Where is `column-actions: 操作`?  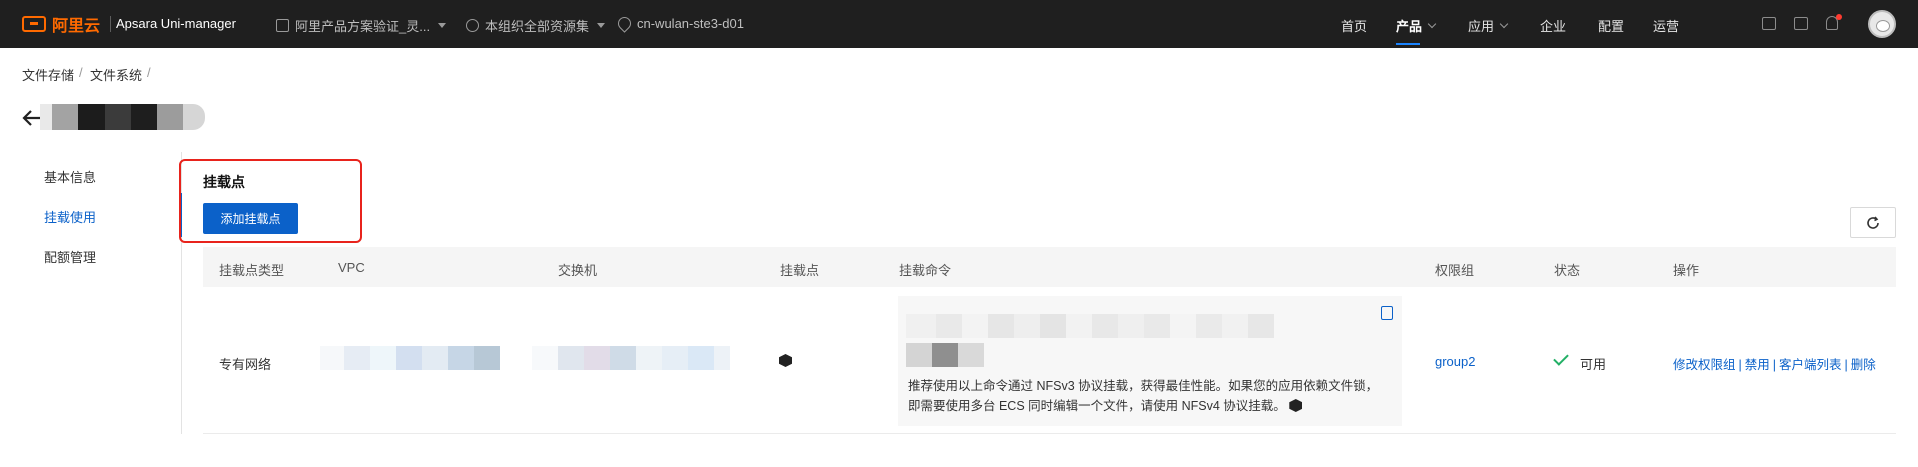
column-actions: 操作 is located at coordinates (1686, 270).